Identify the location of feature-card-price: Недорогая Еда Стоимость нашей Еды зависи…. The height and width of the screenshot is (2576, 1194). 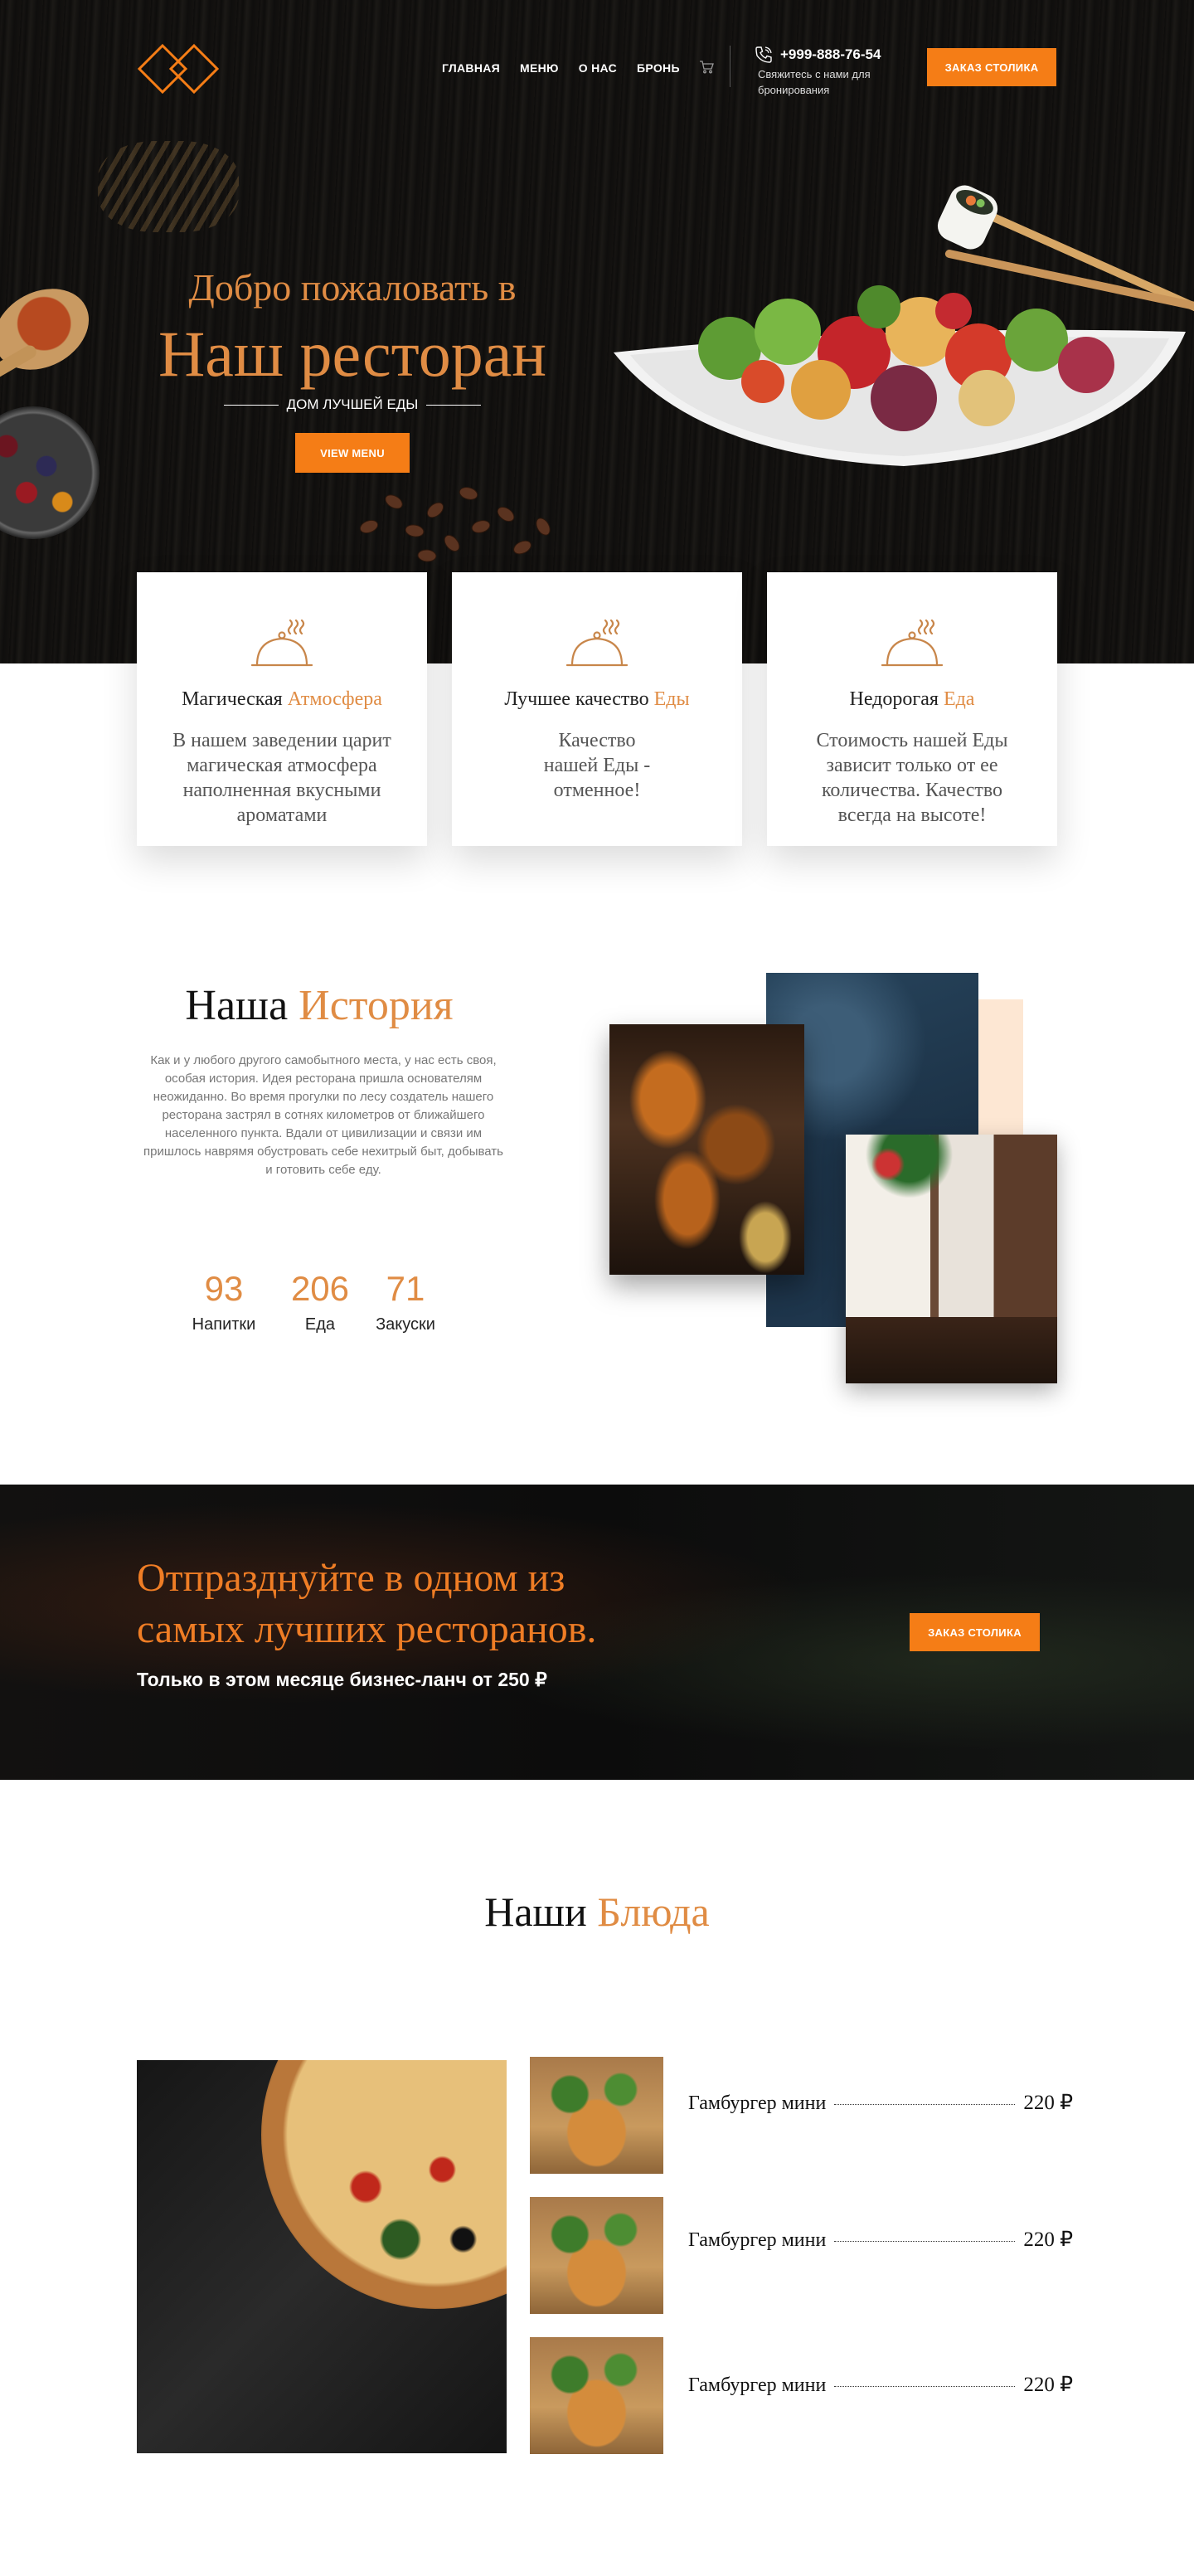
(912, 709).